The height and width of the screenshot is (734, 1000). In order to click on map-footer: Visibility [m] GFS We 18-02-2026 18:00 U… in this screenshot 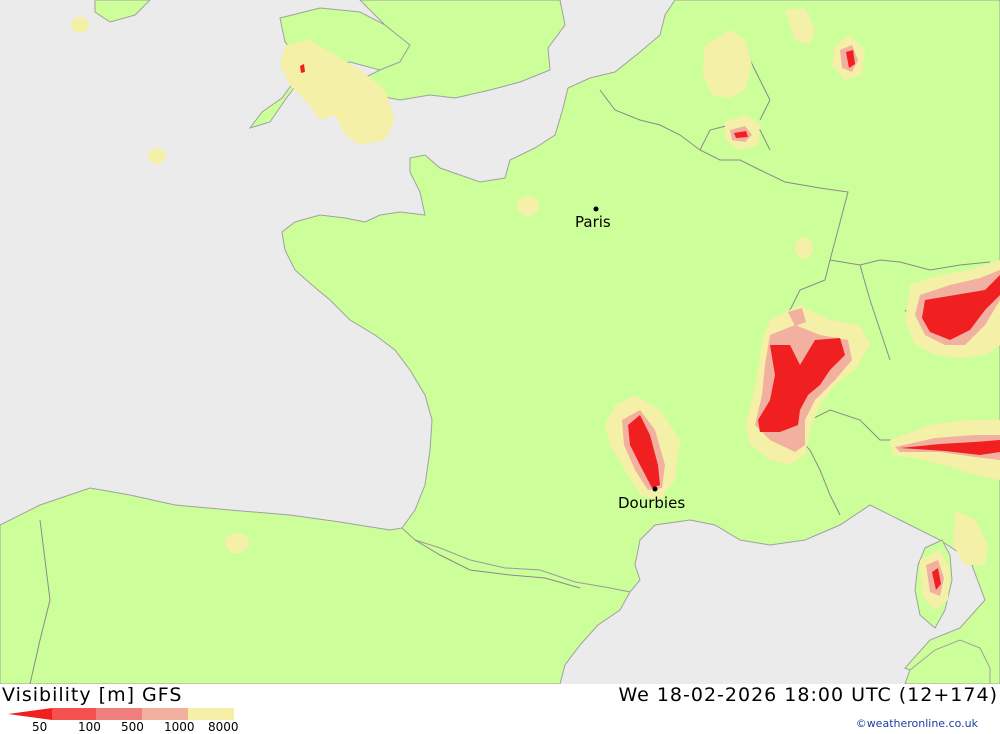, I will do `click(500, 709)`.